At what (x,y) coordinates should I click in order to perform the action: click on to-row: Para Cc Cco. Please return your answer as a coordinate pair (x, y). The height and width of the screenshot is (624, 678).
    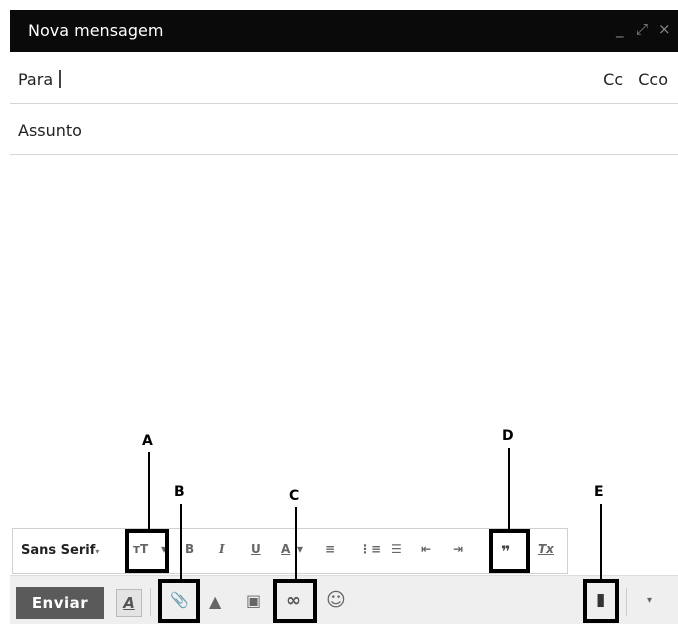
    Looking at the image, I should click on (344, 78).